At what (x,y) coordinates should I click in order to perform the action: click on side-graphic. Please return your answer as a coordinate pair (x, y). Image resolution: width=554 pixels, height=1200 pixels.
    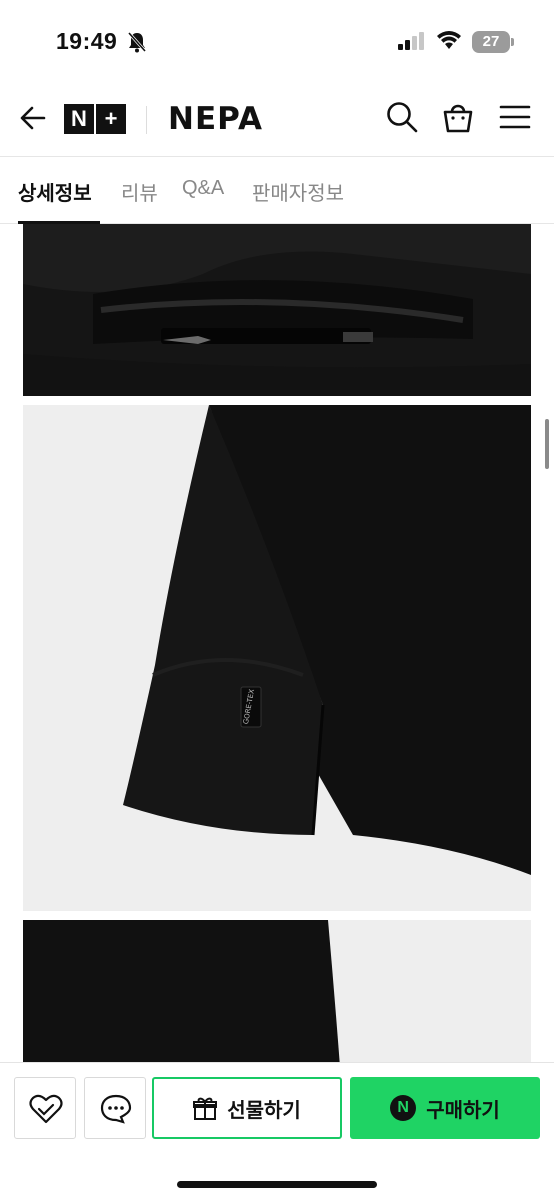
    Looking at the image, I should click on (277, 991).